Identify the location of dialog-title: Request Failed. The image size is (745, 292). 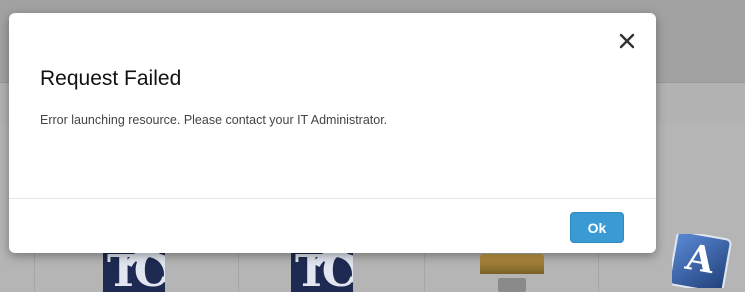
(111, 78).